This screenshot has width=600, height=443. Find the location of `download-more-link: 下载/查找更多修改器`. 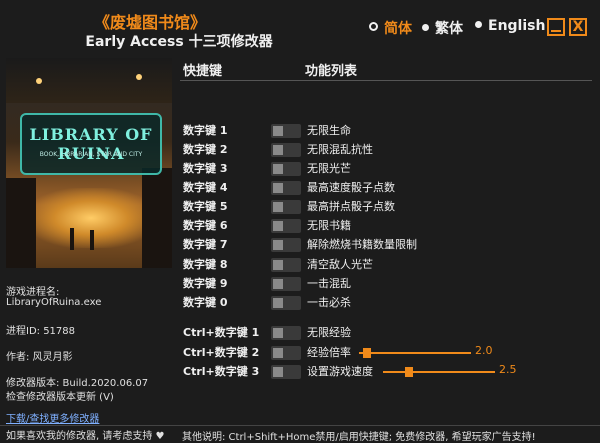

download-more-link: 下载/查找更多修改器 is located at coordinates (52, 417).